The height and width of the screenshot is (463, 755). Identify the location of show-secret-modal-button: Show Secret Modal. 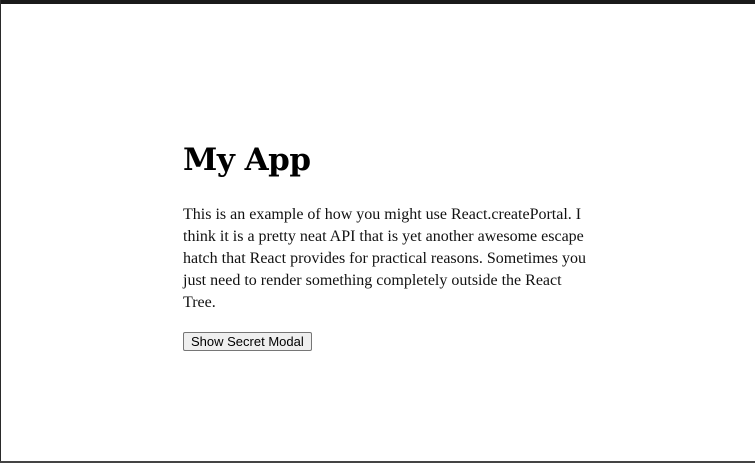
(247, 341).